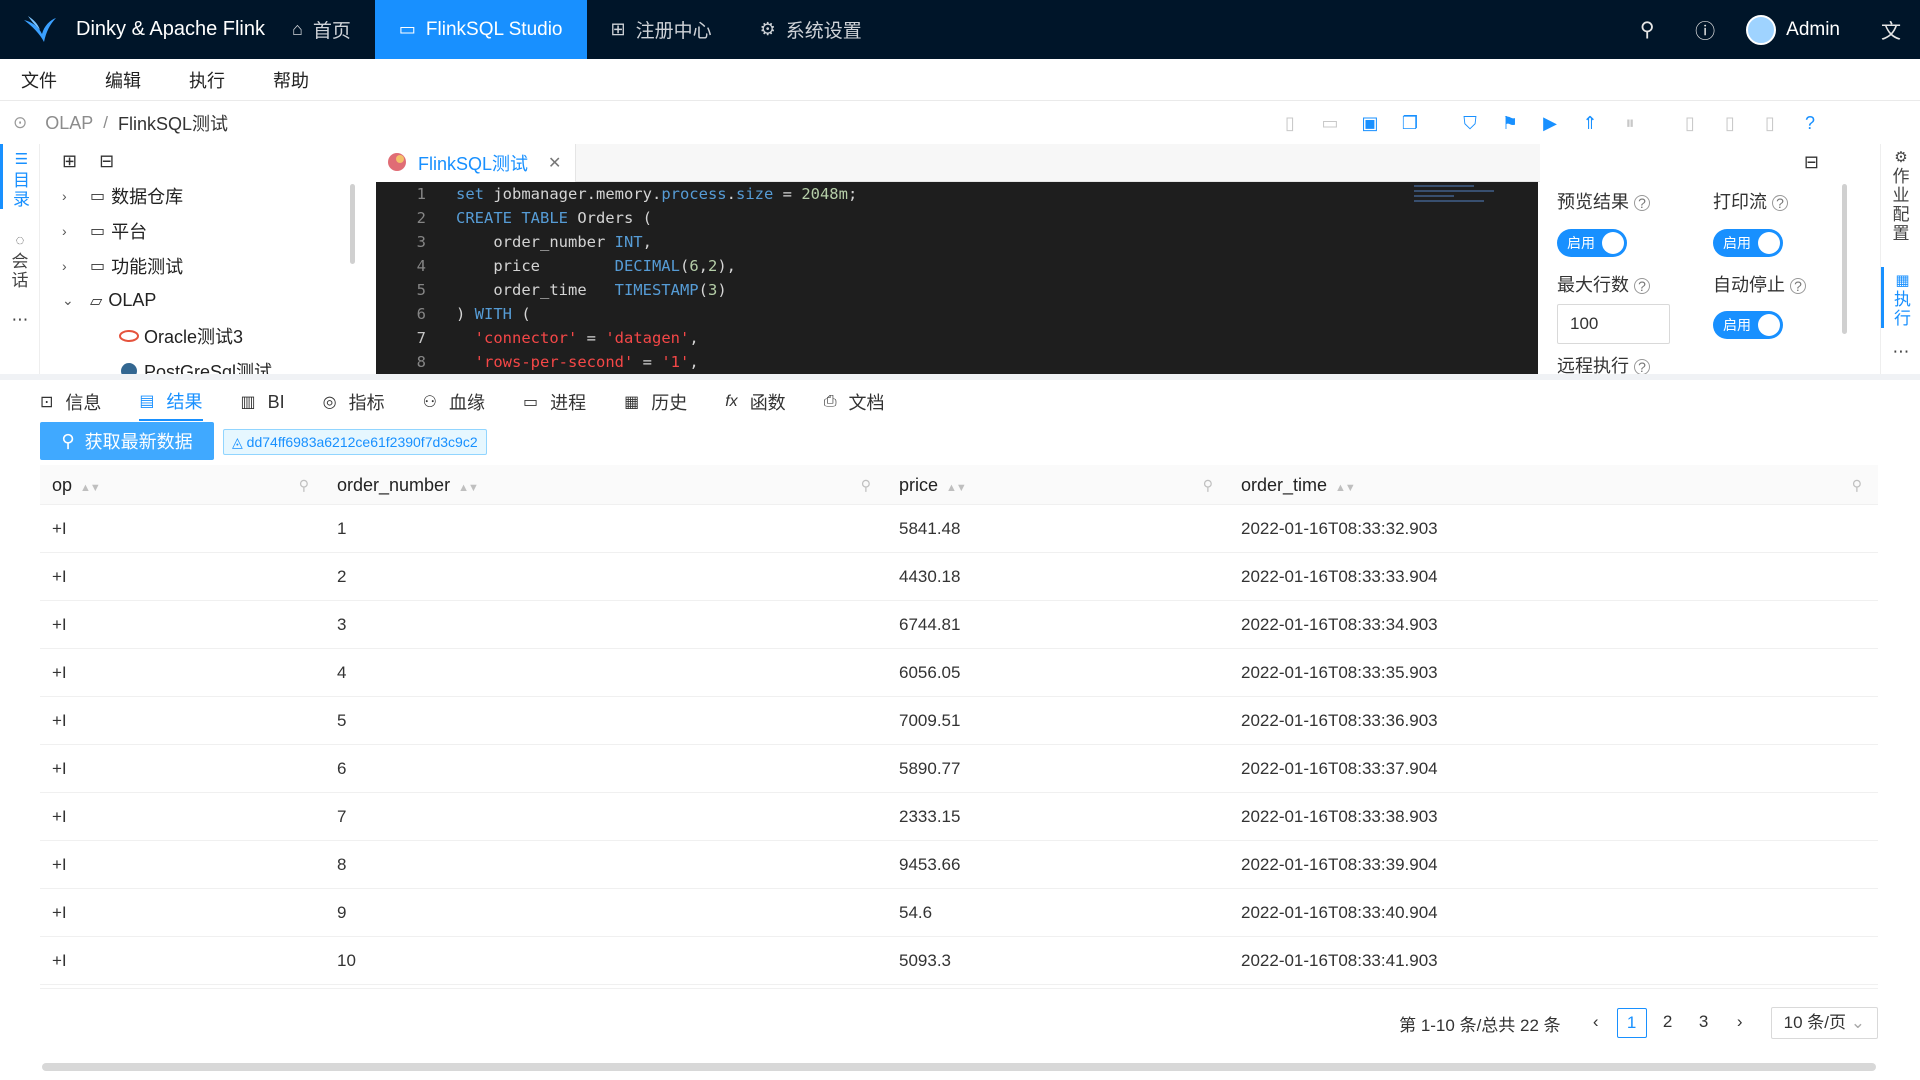 This screenshot has height=1080, width=1920. Describe the element at coordinates (1844, 259) in the screenshot. I see `config-scrollbar` at that location.